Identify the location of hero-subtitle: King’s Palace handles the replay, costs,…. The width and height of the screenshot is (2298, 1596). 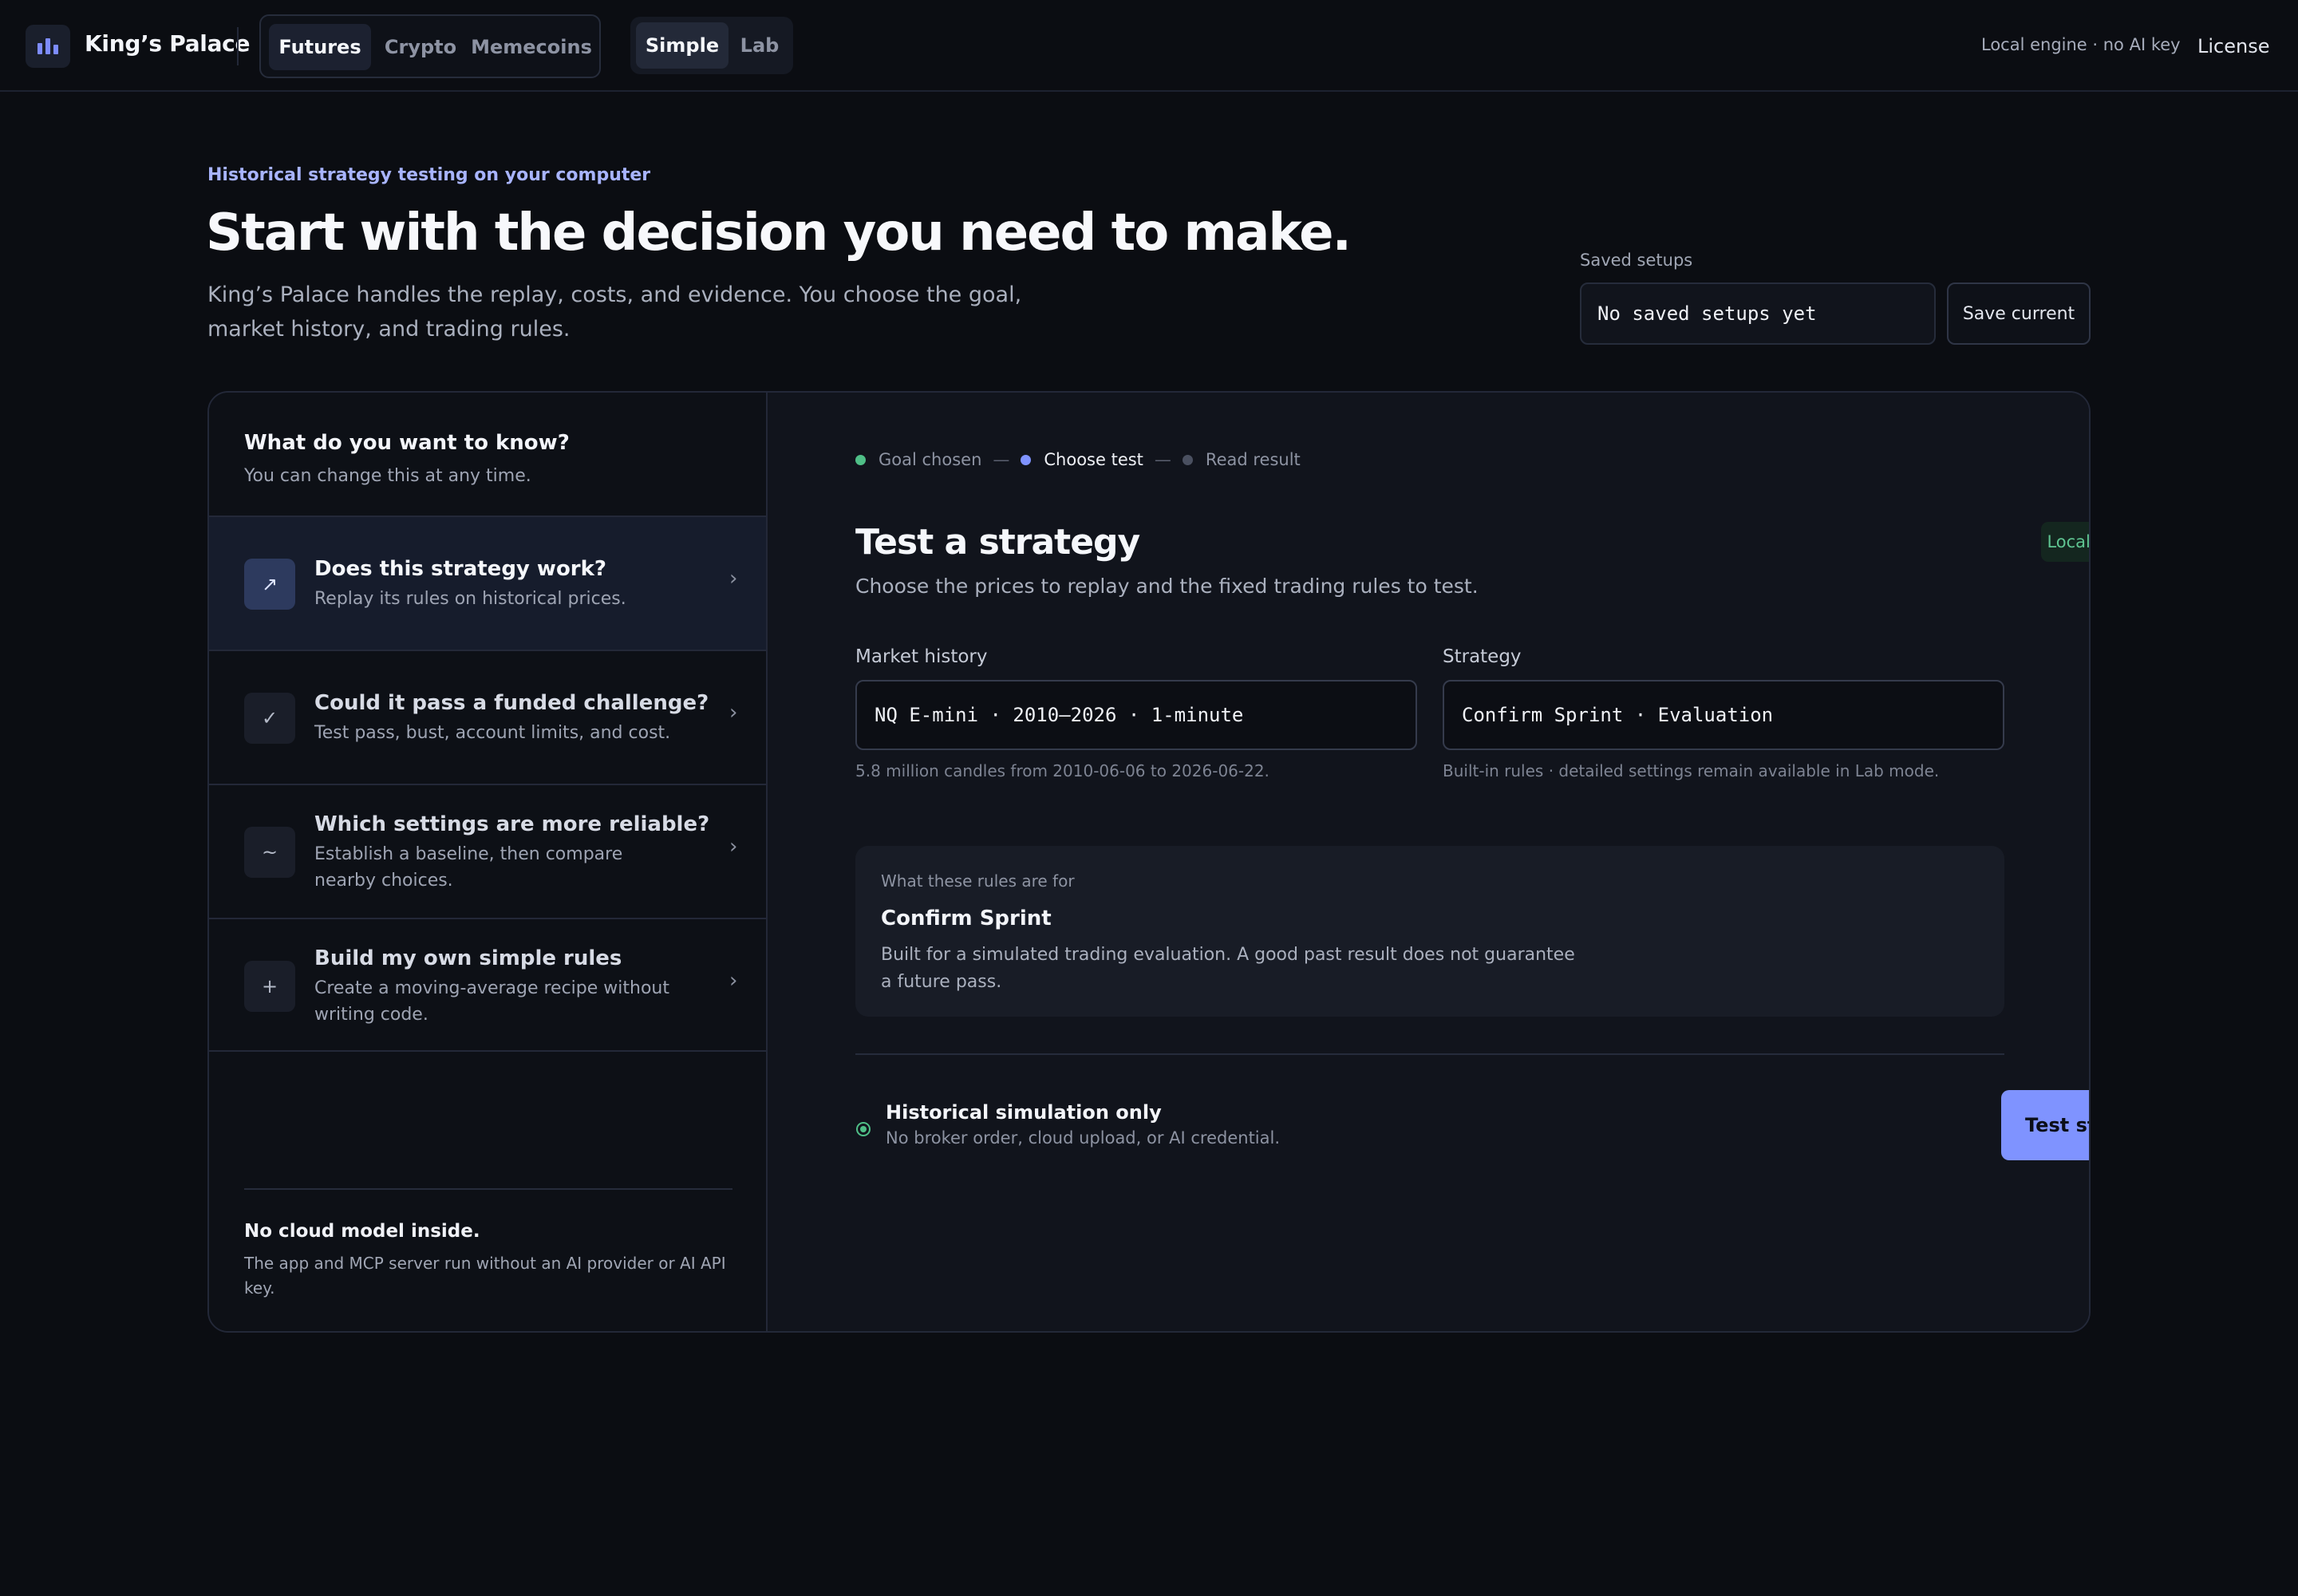
(614, 312).